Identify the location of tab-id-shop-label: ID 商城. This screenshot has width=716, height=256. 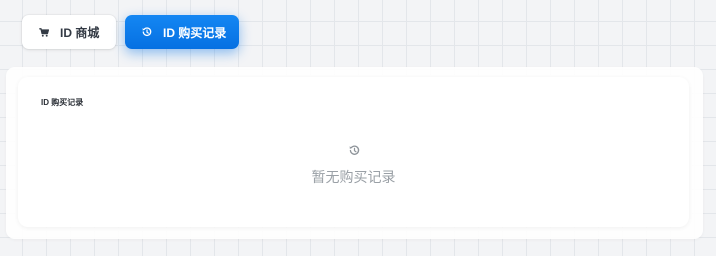
(80, 32).